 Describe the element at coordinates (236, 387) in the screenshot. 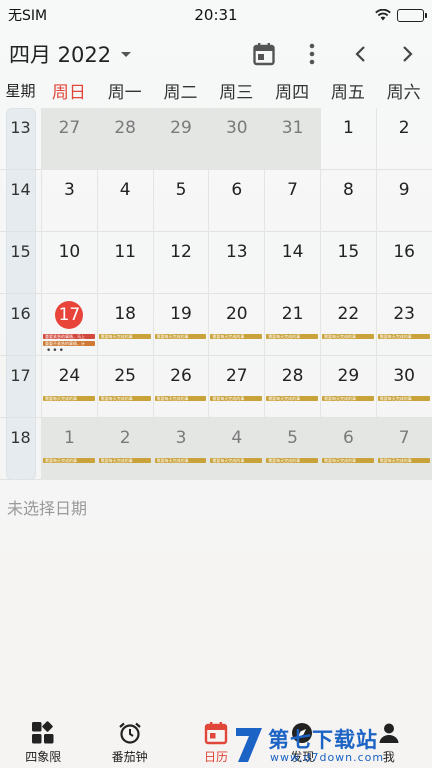

I see `day-cell: 27 需要每天完成的事` at that location.